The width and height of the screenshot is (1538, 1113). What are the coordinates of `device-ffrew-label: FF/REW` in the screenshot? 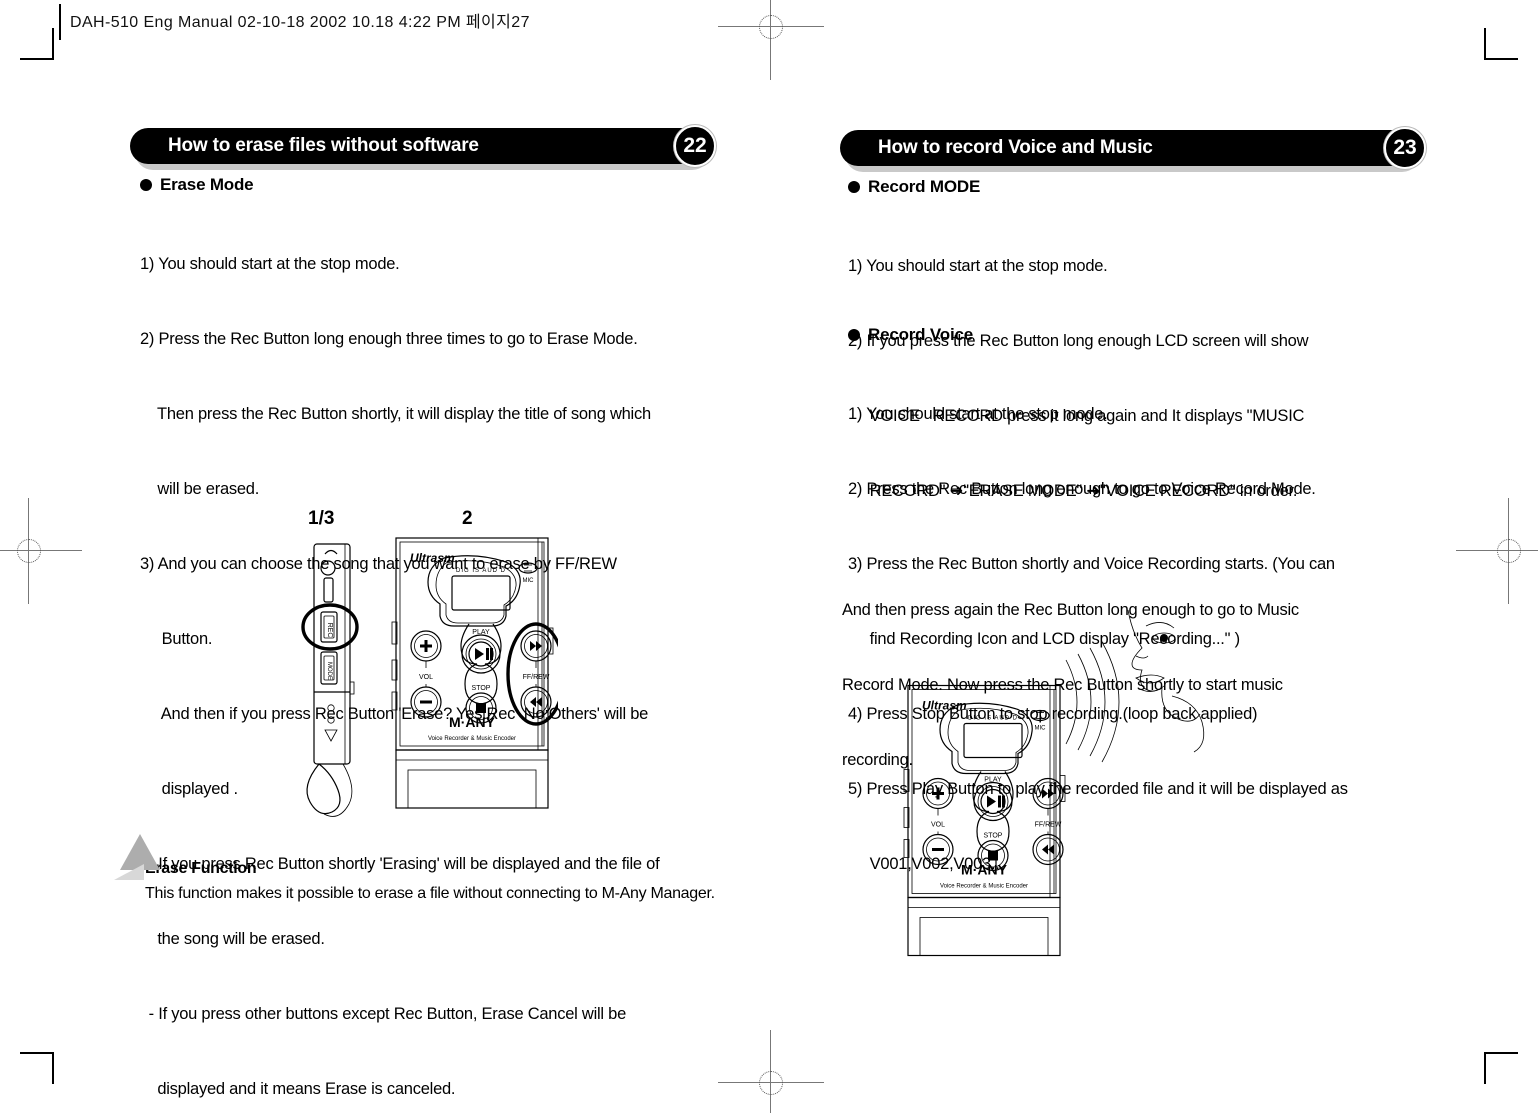 It's located at (536, 677).